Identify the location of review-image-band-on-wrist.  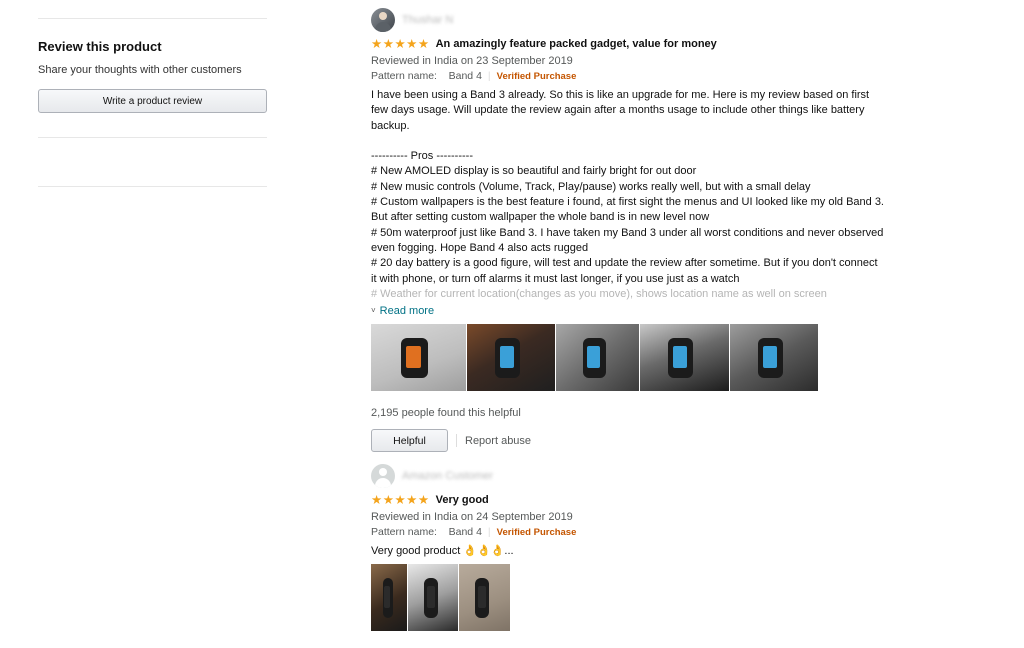
(511, 358).